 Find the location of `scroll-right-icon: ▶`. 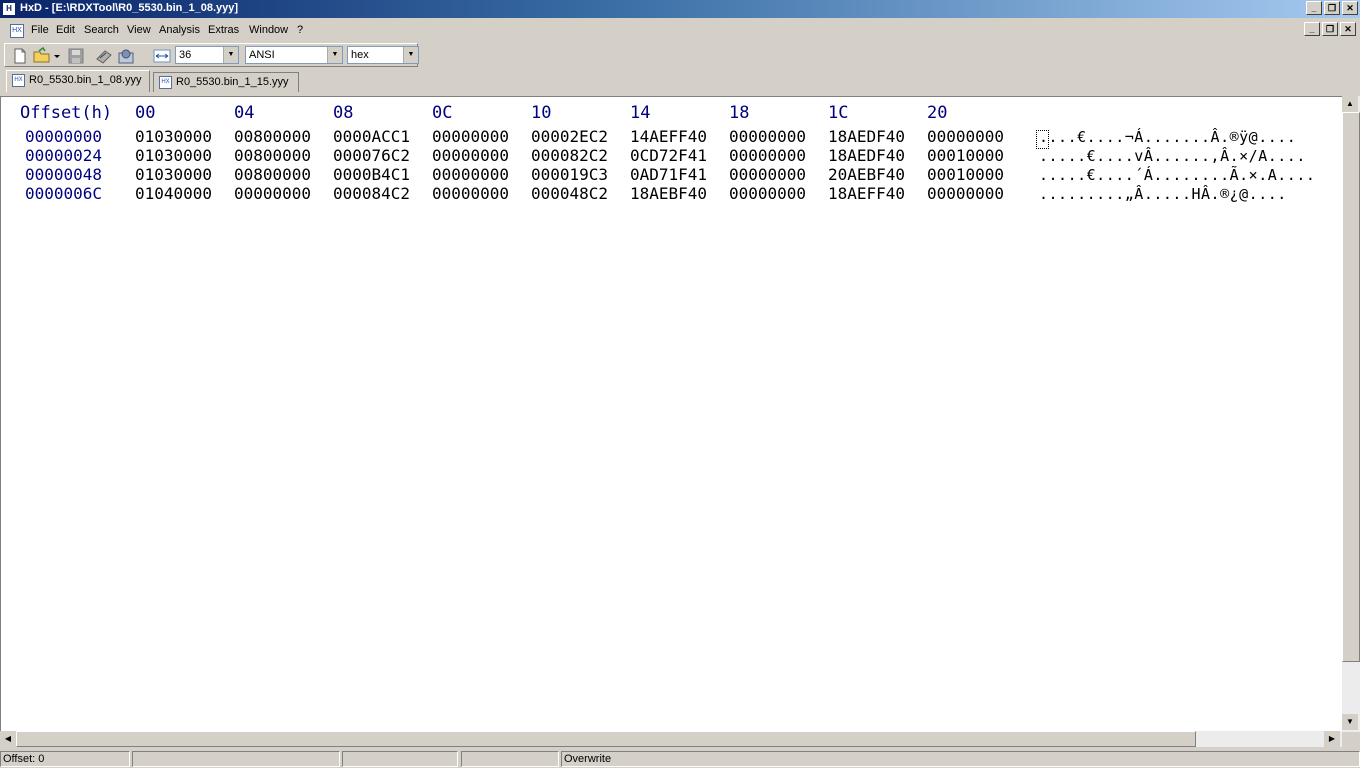

scroll-right-icon: ▶ is located at coordinates (1332, 739).